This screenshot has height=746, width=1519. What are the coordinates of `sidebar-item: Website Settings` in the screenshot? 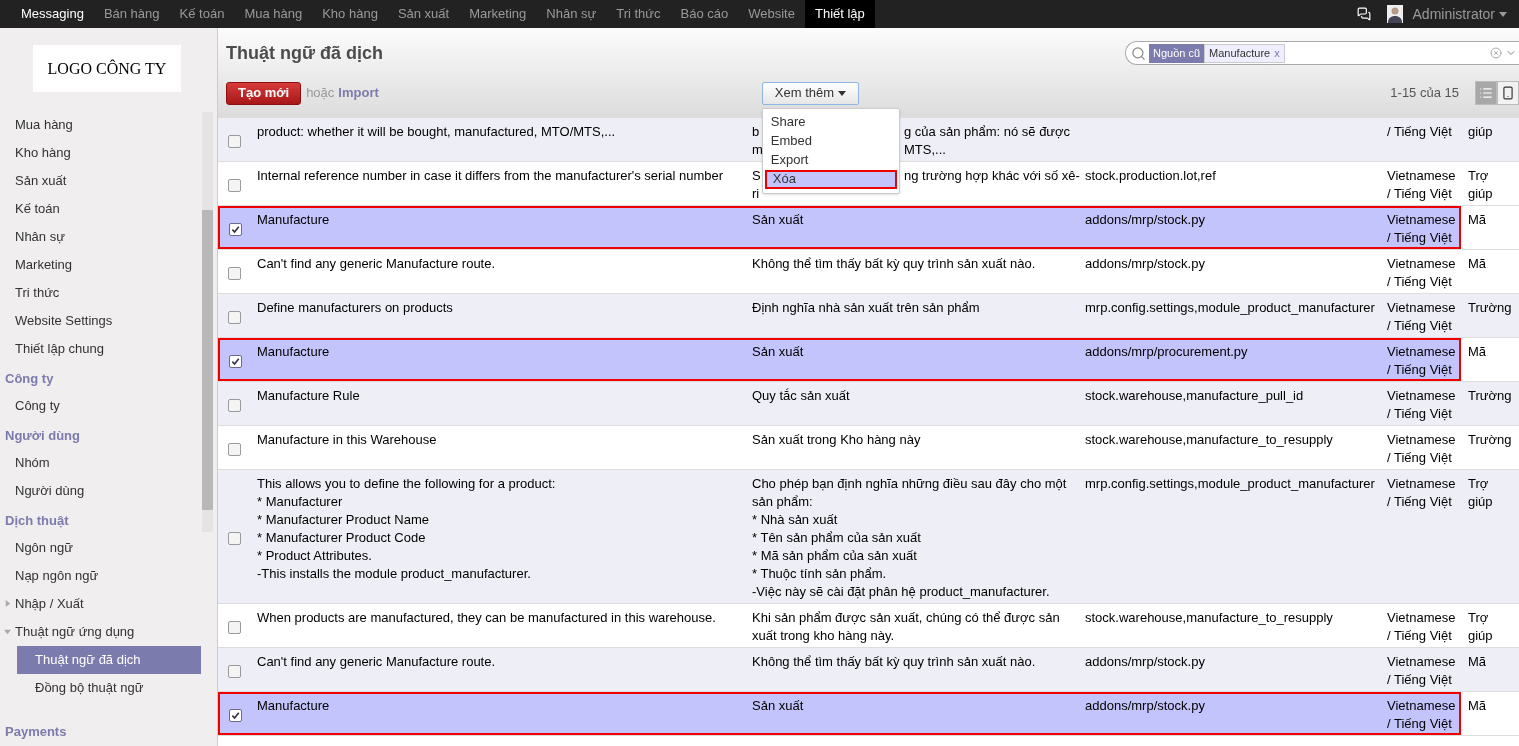 It's located at (100, 321).